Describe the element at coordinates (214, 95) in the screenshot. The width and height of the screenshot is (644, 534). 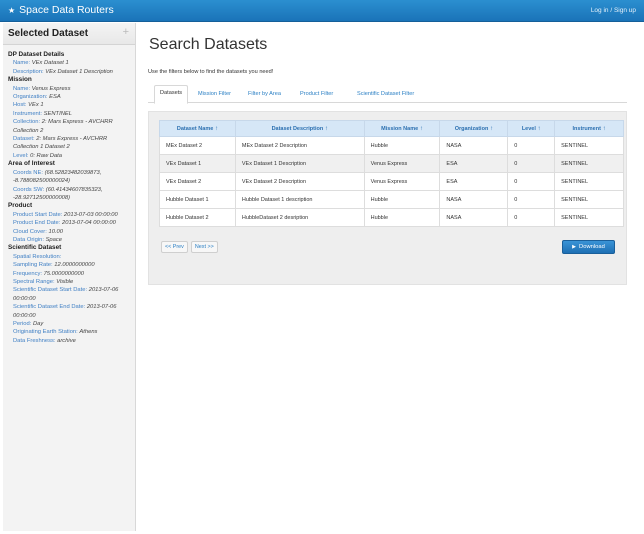
I see `tab-mission-filter: Mission Filter` at that location.